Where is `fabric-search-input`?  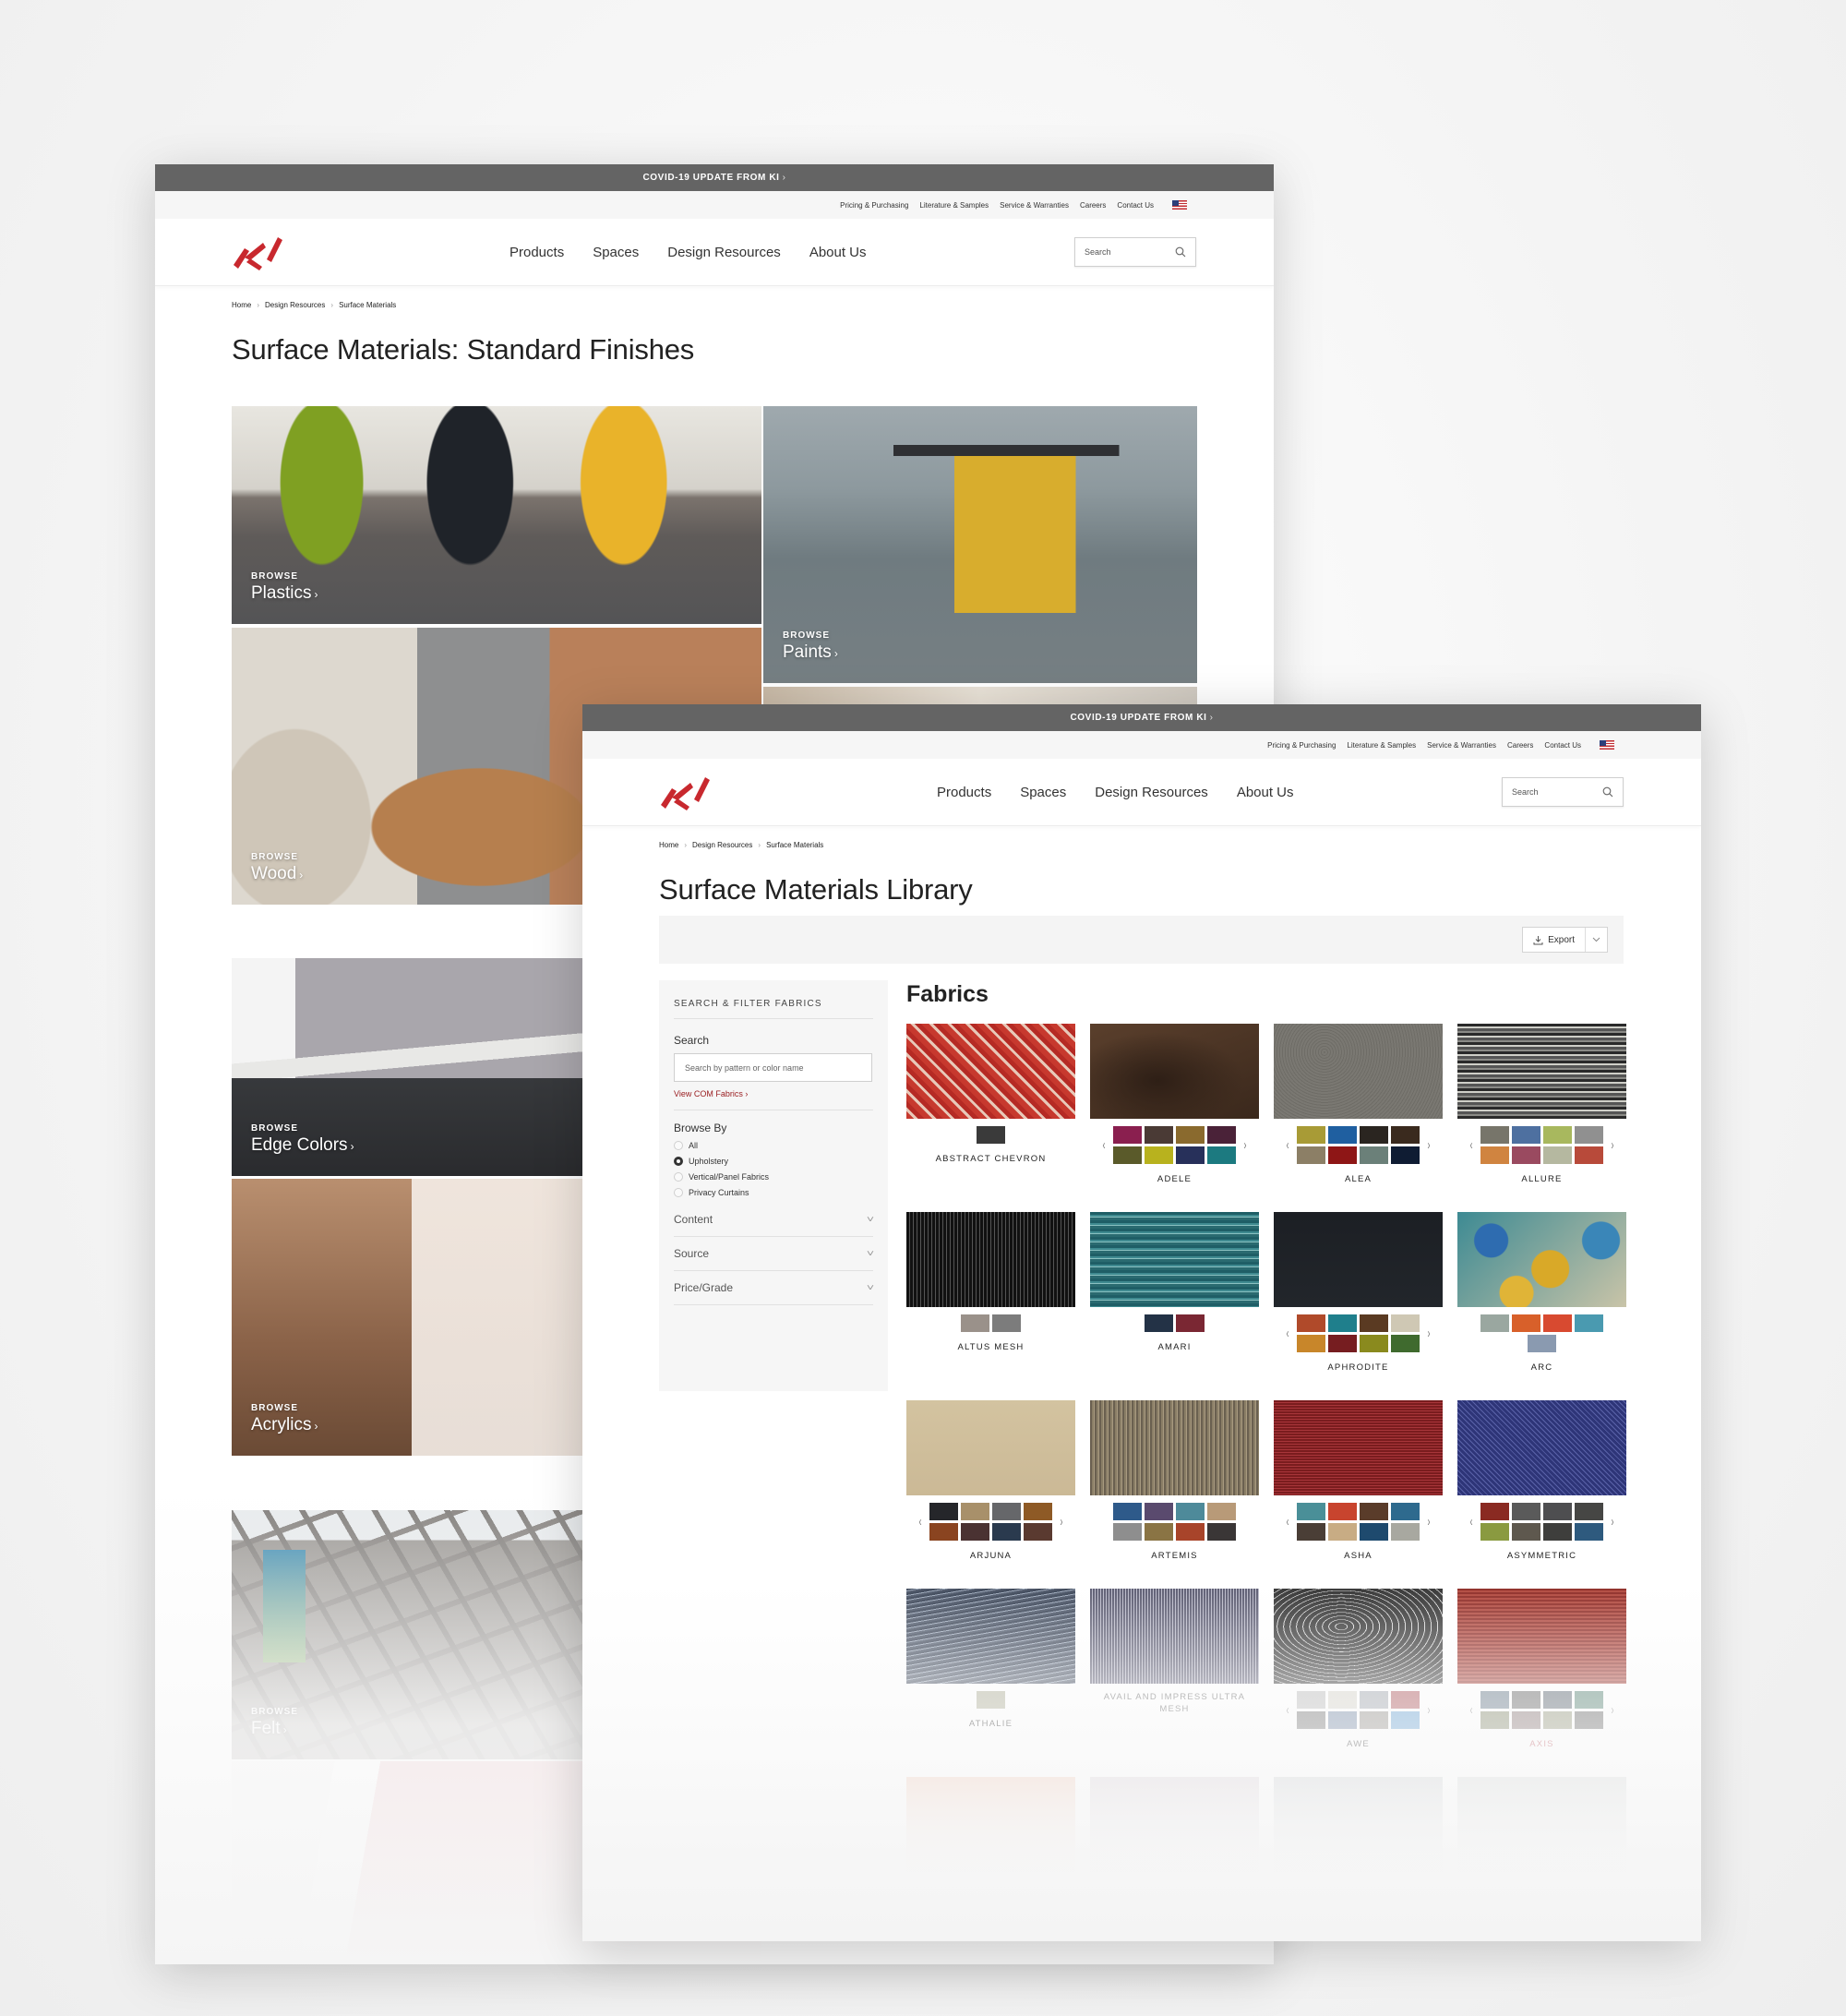
fabric-search-input is located at coordinates (773, 1067).